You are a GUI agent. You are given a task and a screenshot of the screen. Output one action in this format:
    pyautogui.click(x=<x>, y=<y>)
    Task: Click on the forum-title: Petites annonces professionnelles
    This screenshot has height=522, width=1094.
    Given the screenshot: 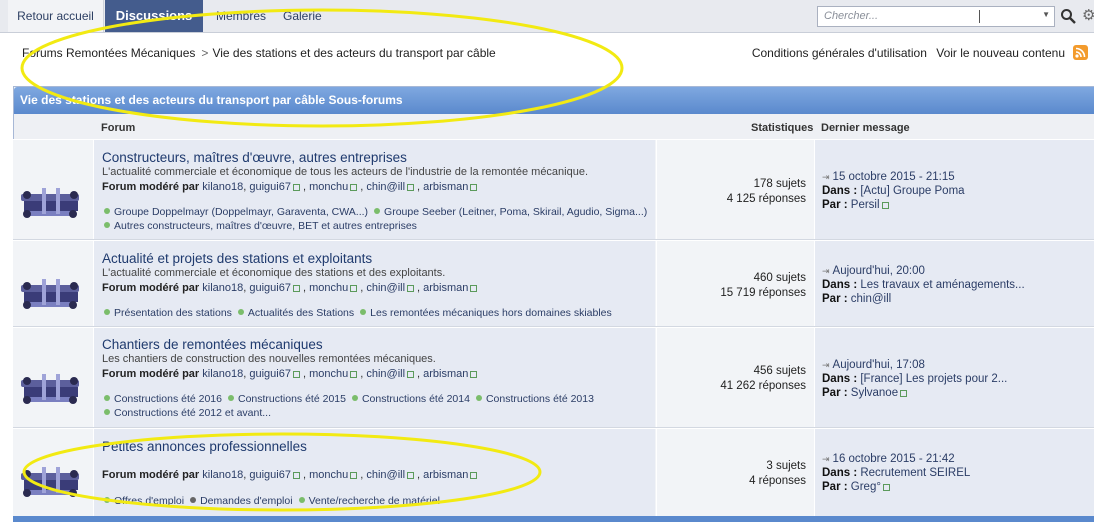 What is the action you would take?
    pyautogui.click(x=204, y=446)
    